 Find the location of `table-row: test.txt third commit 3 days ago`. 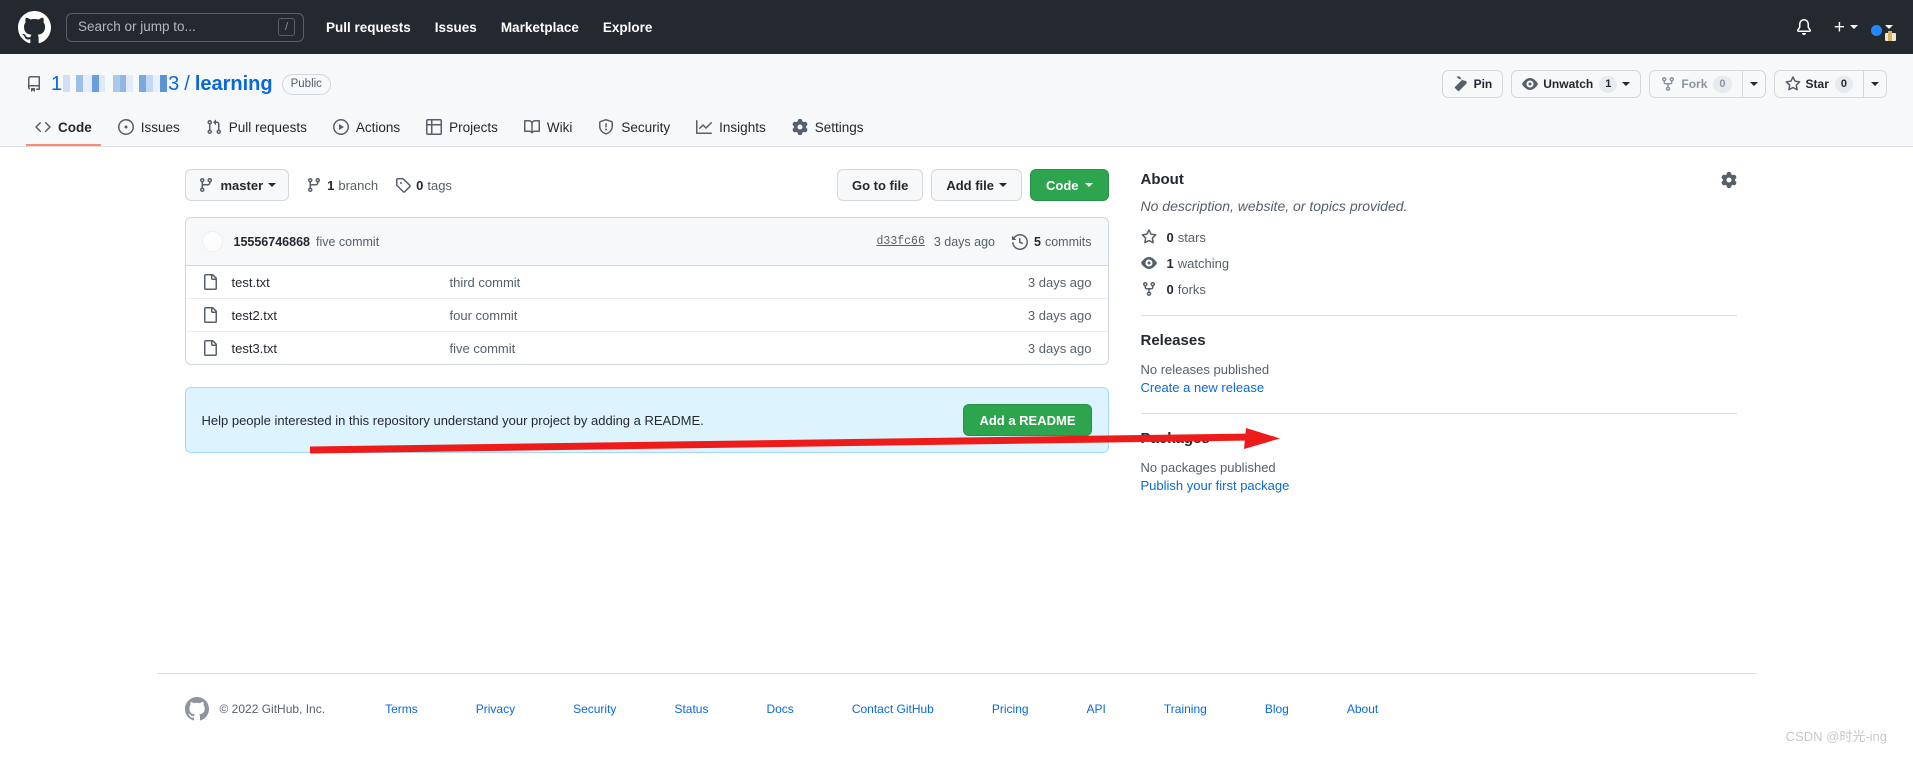

table-row: test.txt third commit 3 days ago is located at coordinates (646, 282).